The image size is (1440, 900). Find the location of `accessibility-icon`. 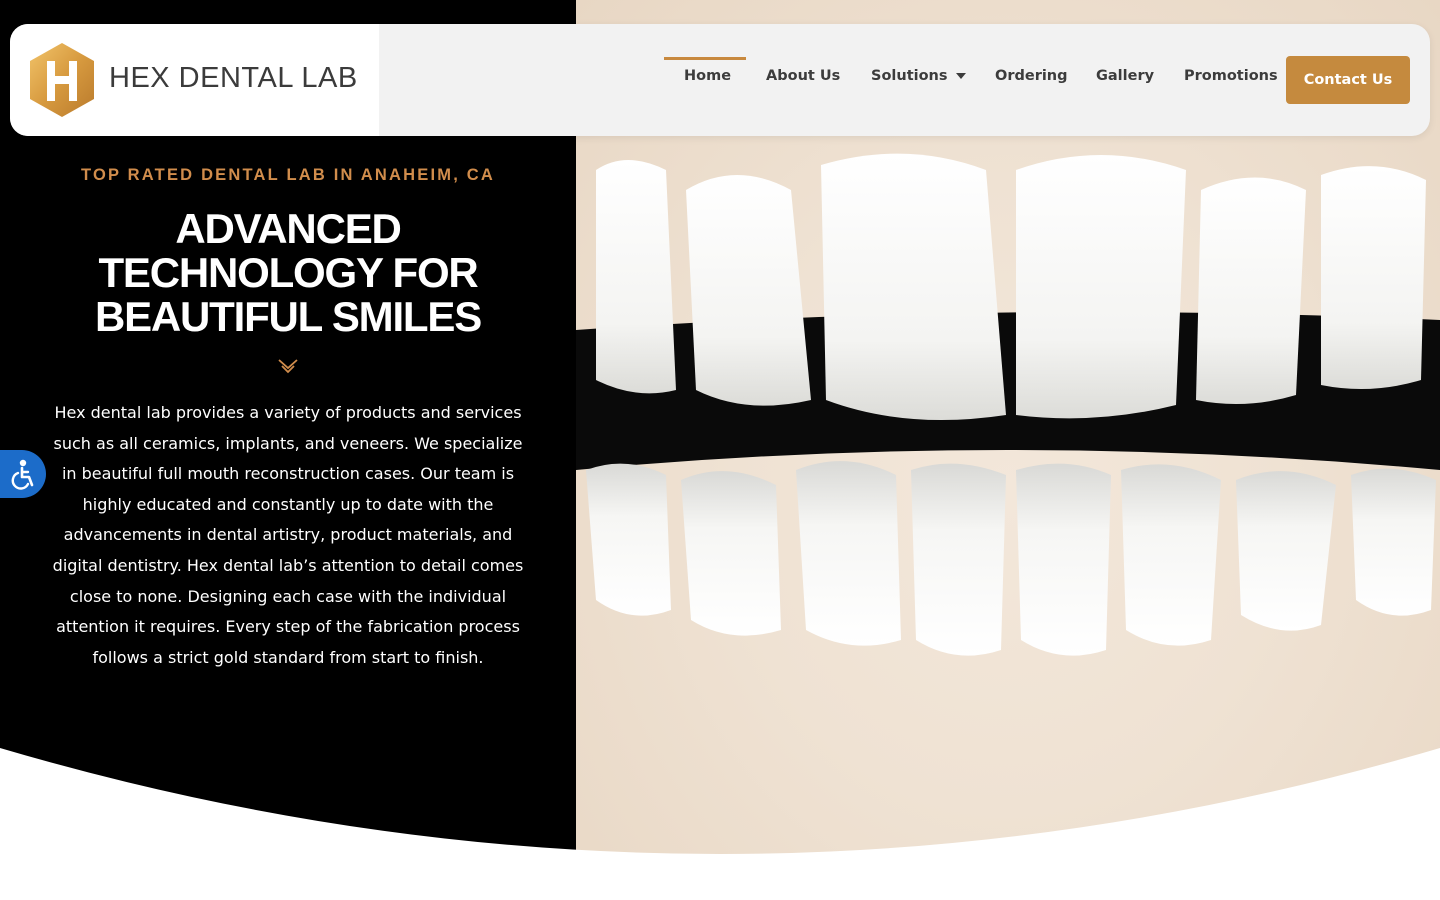

accessibility-icon is located at coordinates (22, 474).